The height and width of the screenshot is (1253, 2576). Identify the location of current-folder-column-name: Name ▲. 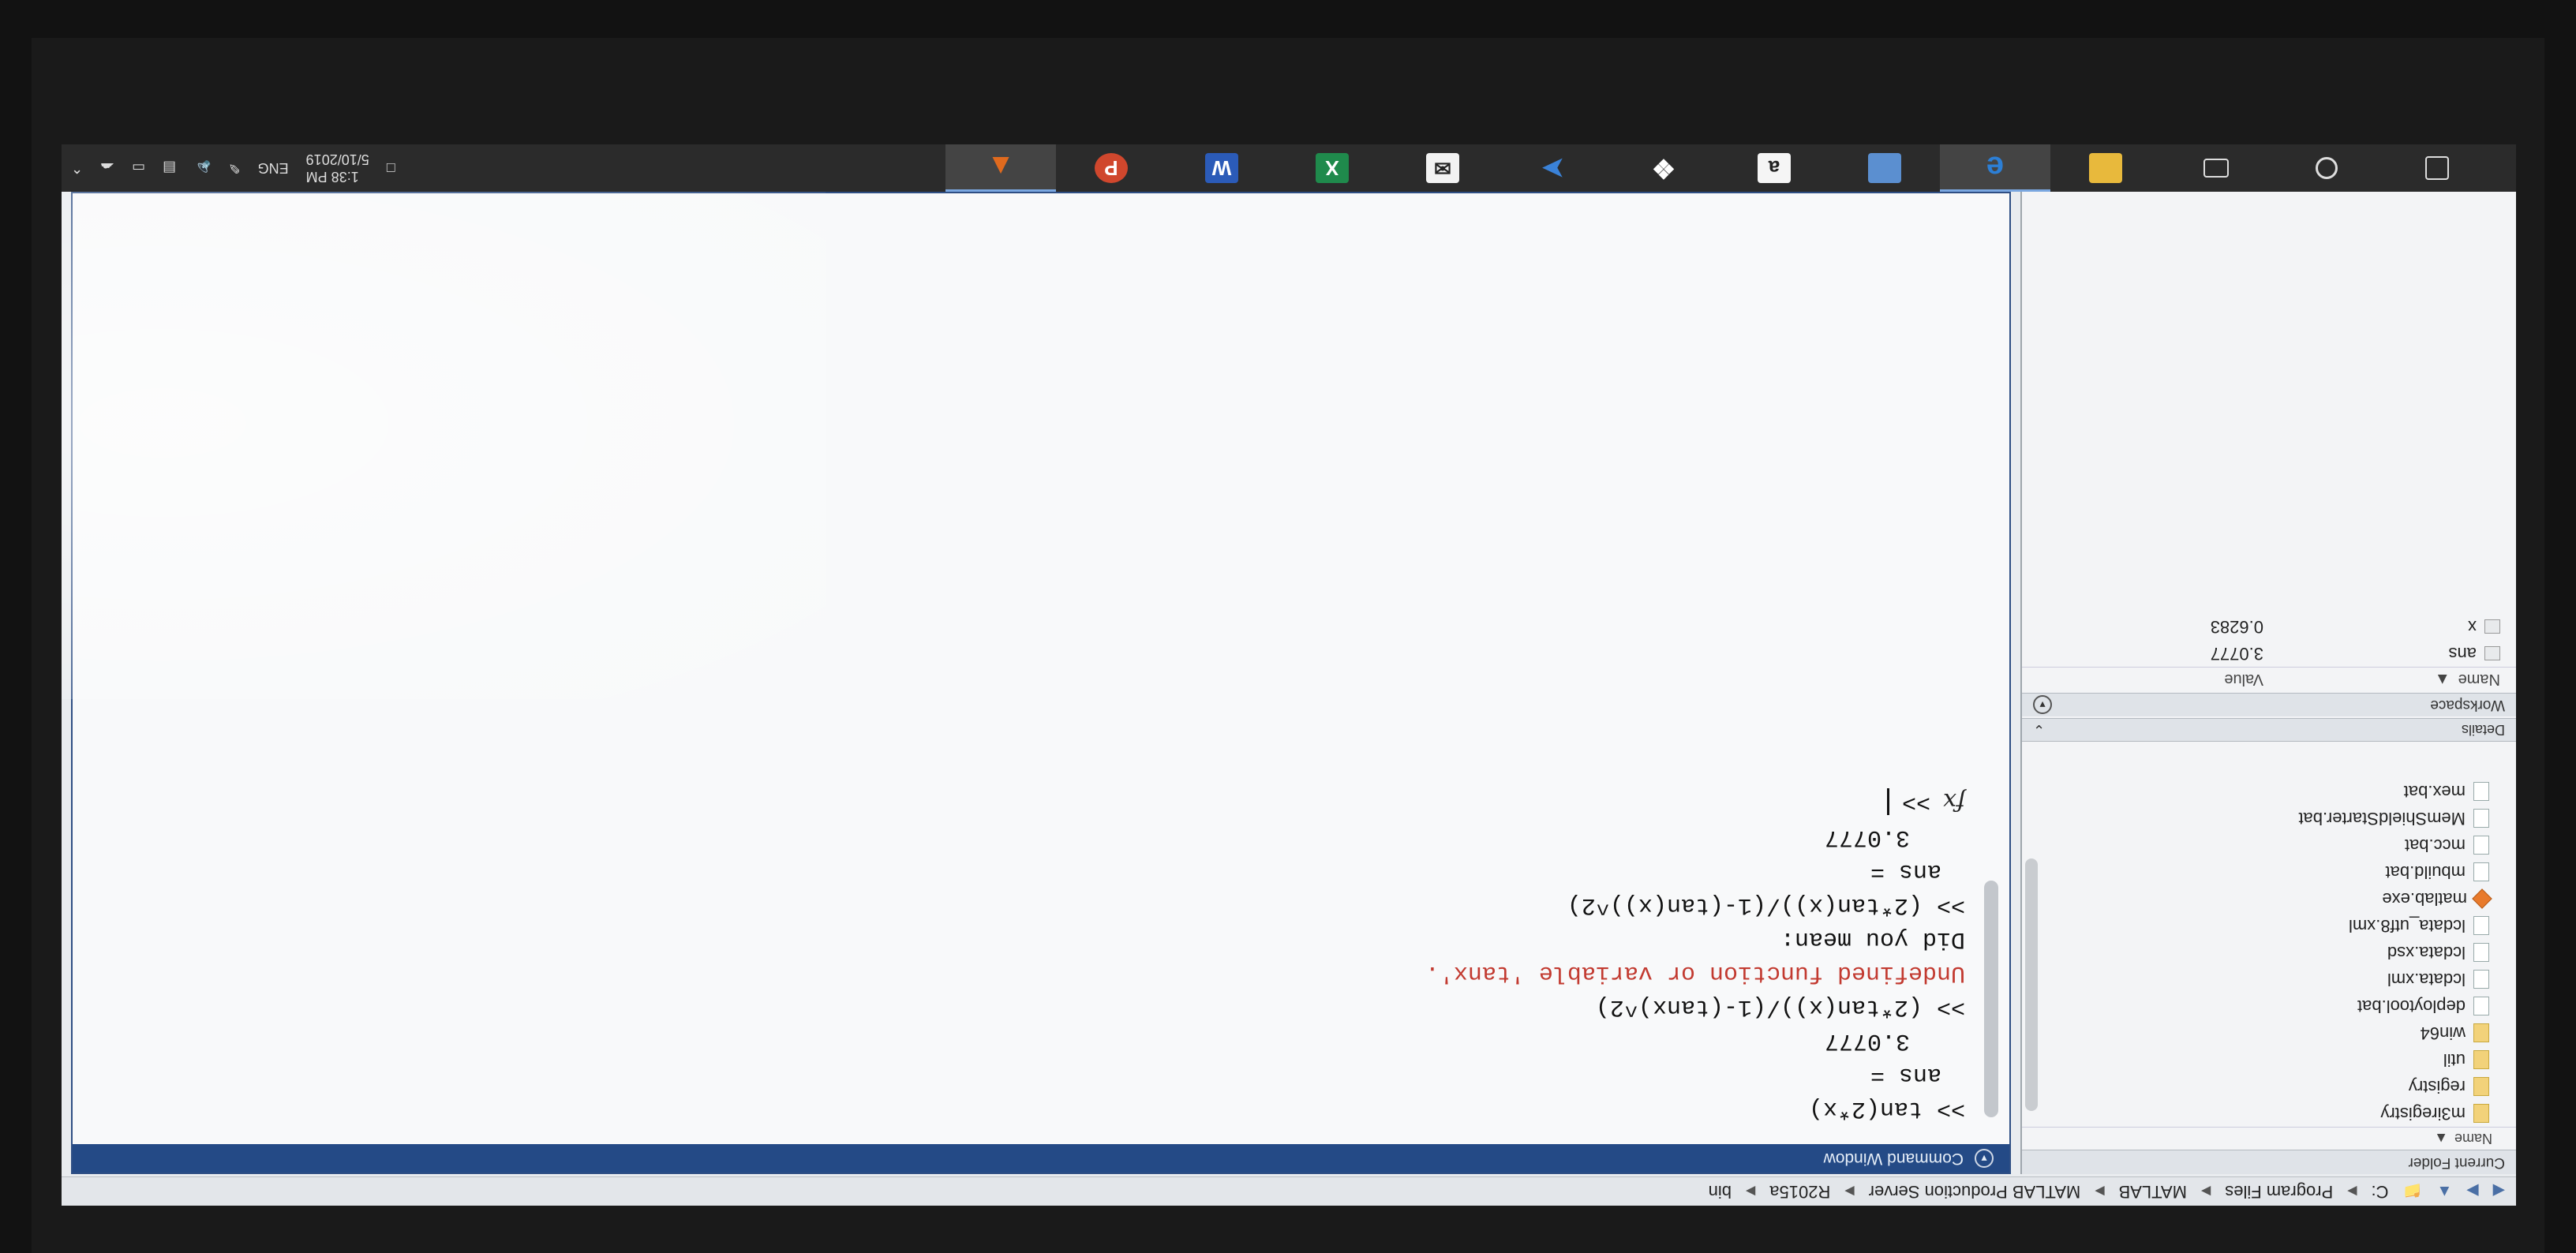
(2269, 1138).